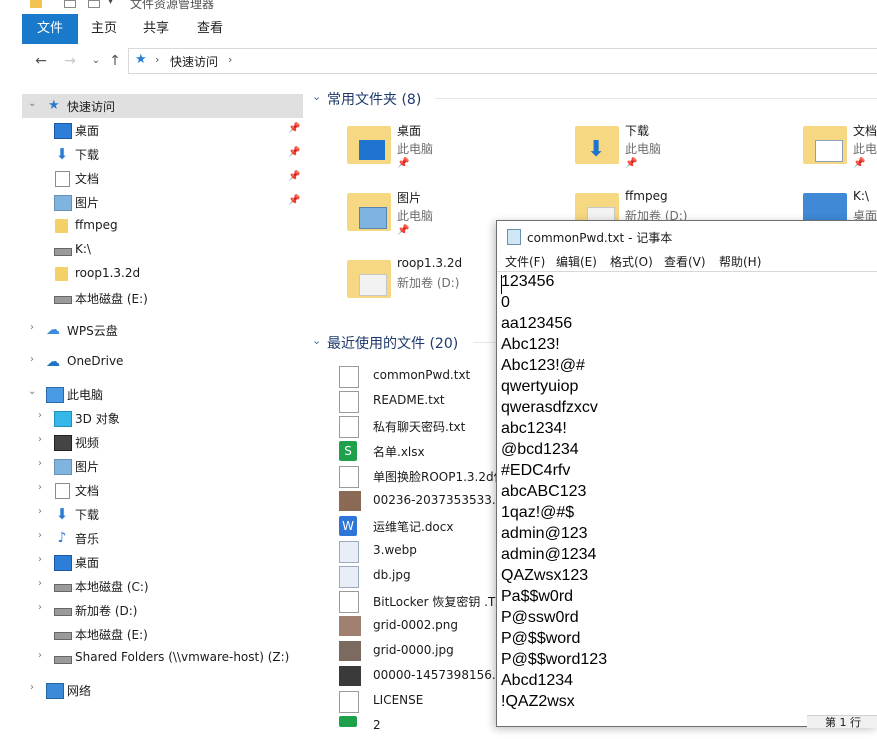 The image size is (877, 739). I want to click on notepad-title-bar: commonPwd.txt - 记事本, so click(687, 236).